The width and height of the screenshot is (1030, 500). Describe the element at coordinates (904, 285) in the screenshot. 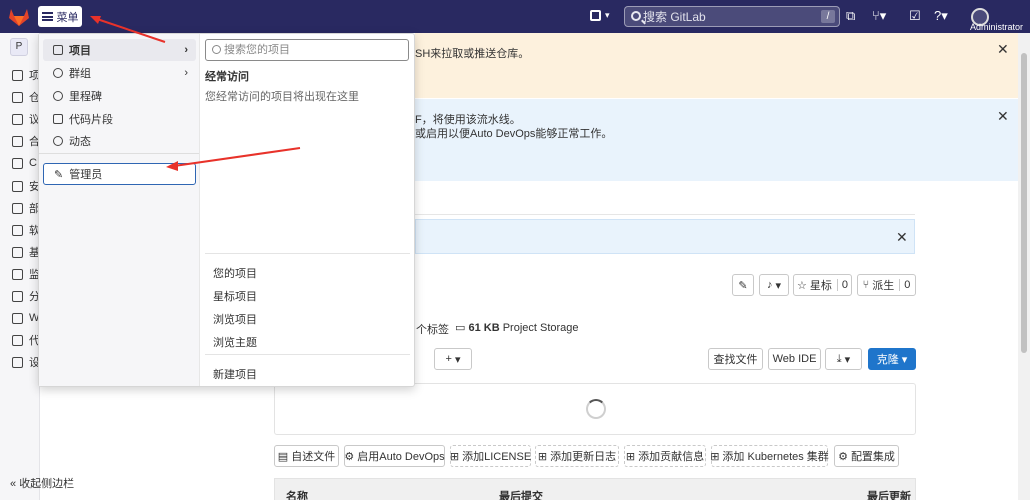

I see `fork-count: 0` at that location.